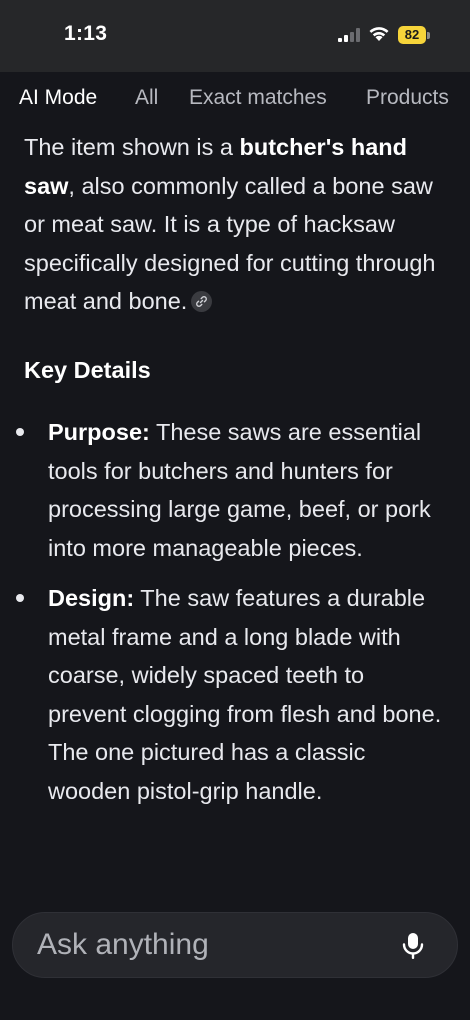  Describe the element at coordinates (86, 33) in the screenshot. I see `status-time: 1:13` at that location.